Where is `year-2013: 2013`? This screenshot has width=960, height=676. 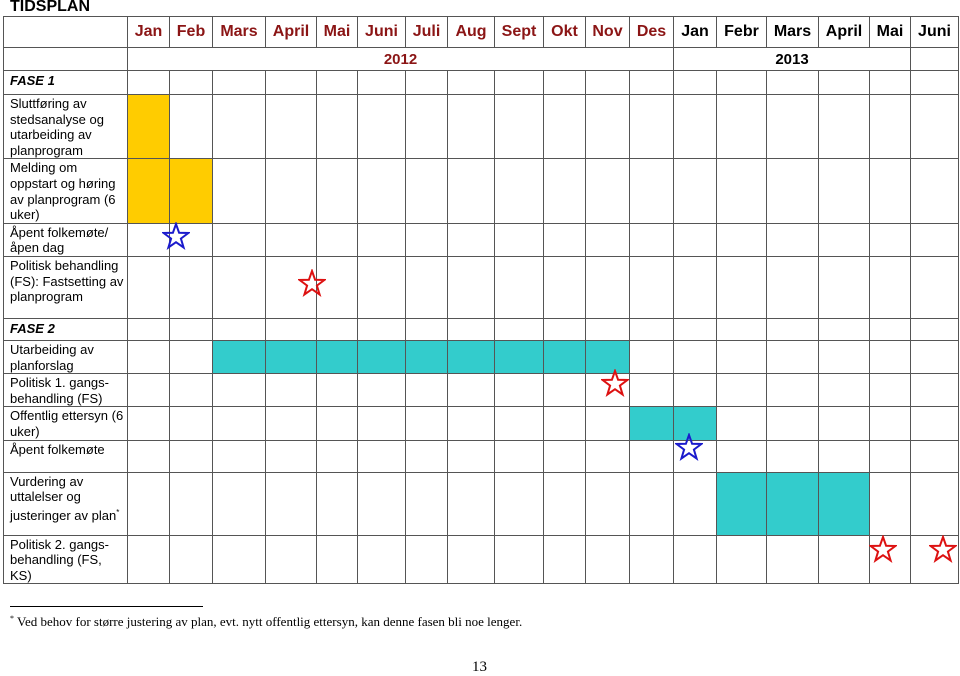
year-2013: 2013 is located at coordinates (792, 59).